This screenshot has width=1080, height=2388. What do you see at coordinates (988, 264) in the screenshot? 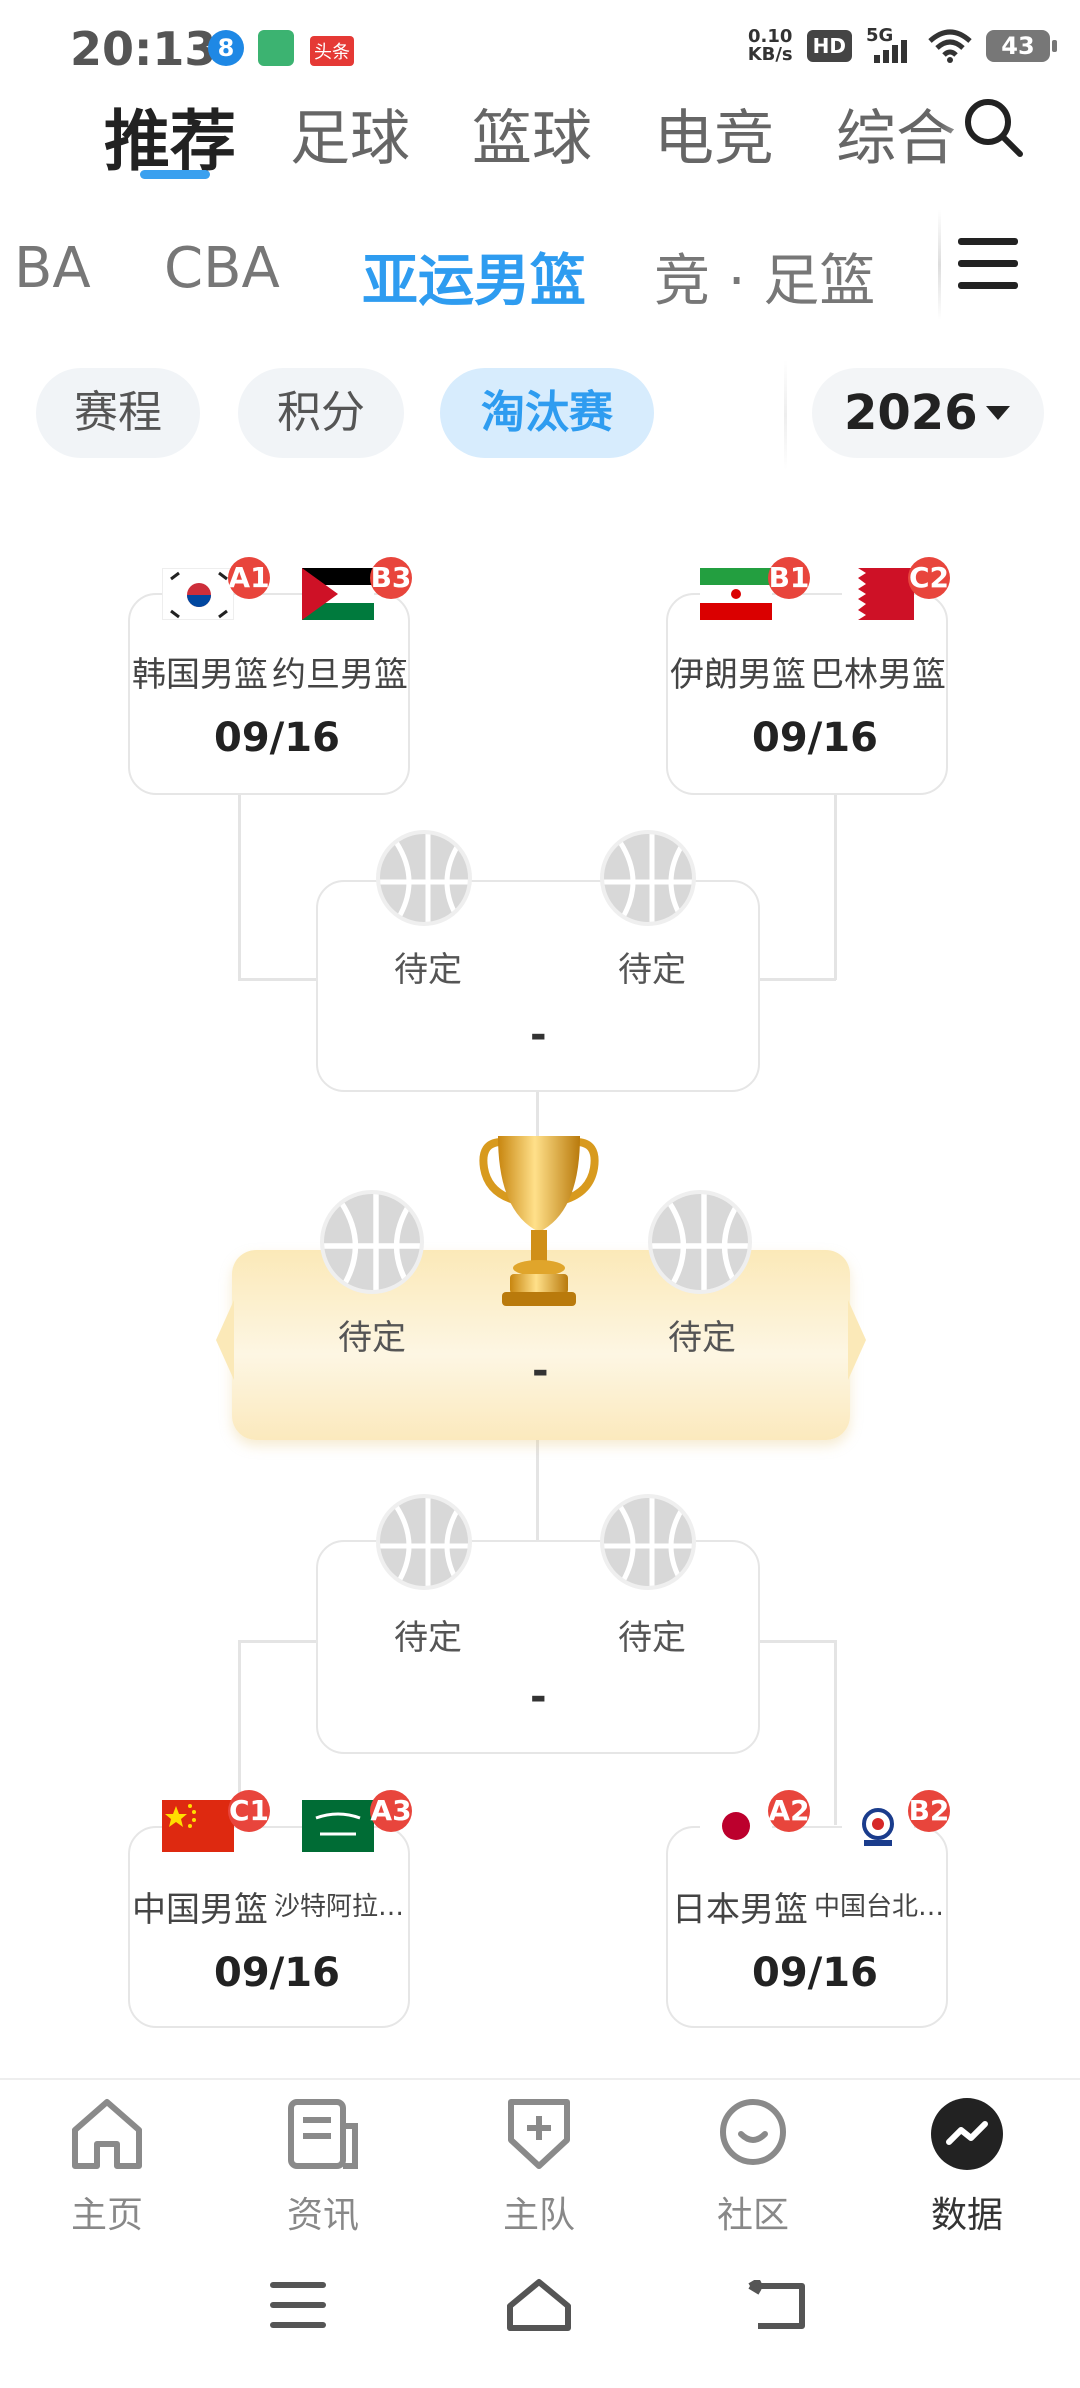
I see `menu-icon` at bounding box center [988, 264].